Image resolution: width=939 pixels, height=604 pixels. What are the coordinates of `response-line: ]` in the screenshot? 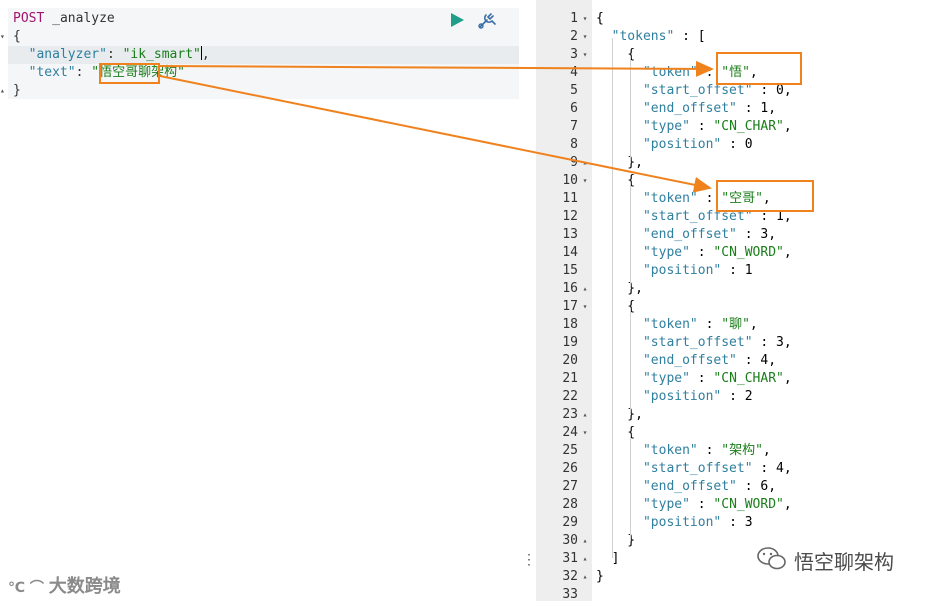 It's located at (608, 558).